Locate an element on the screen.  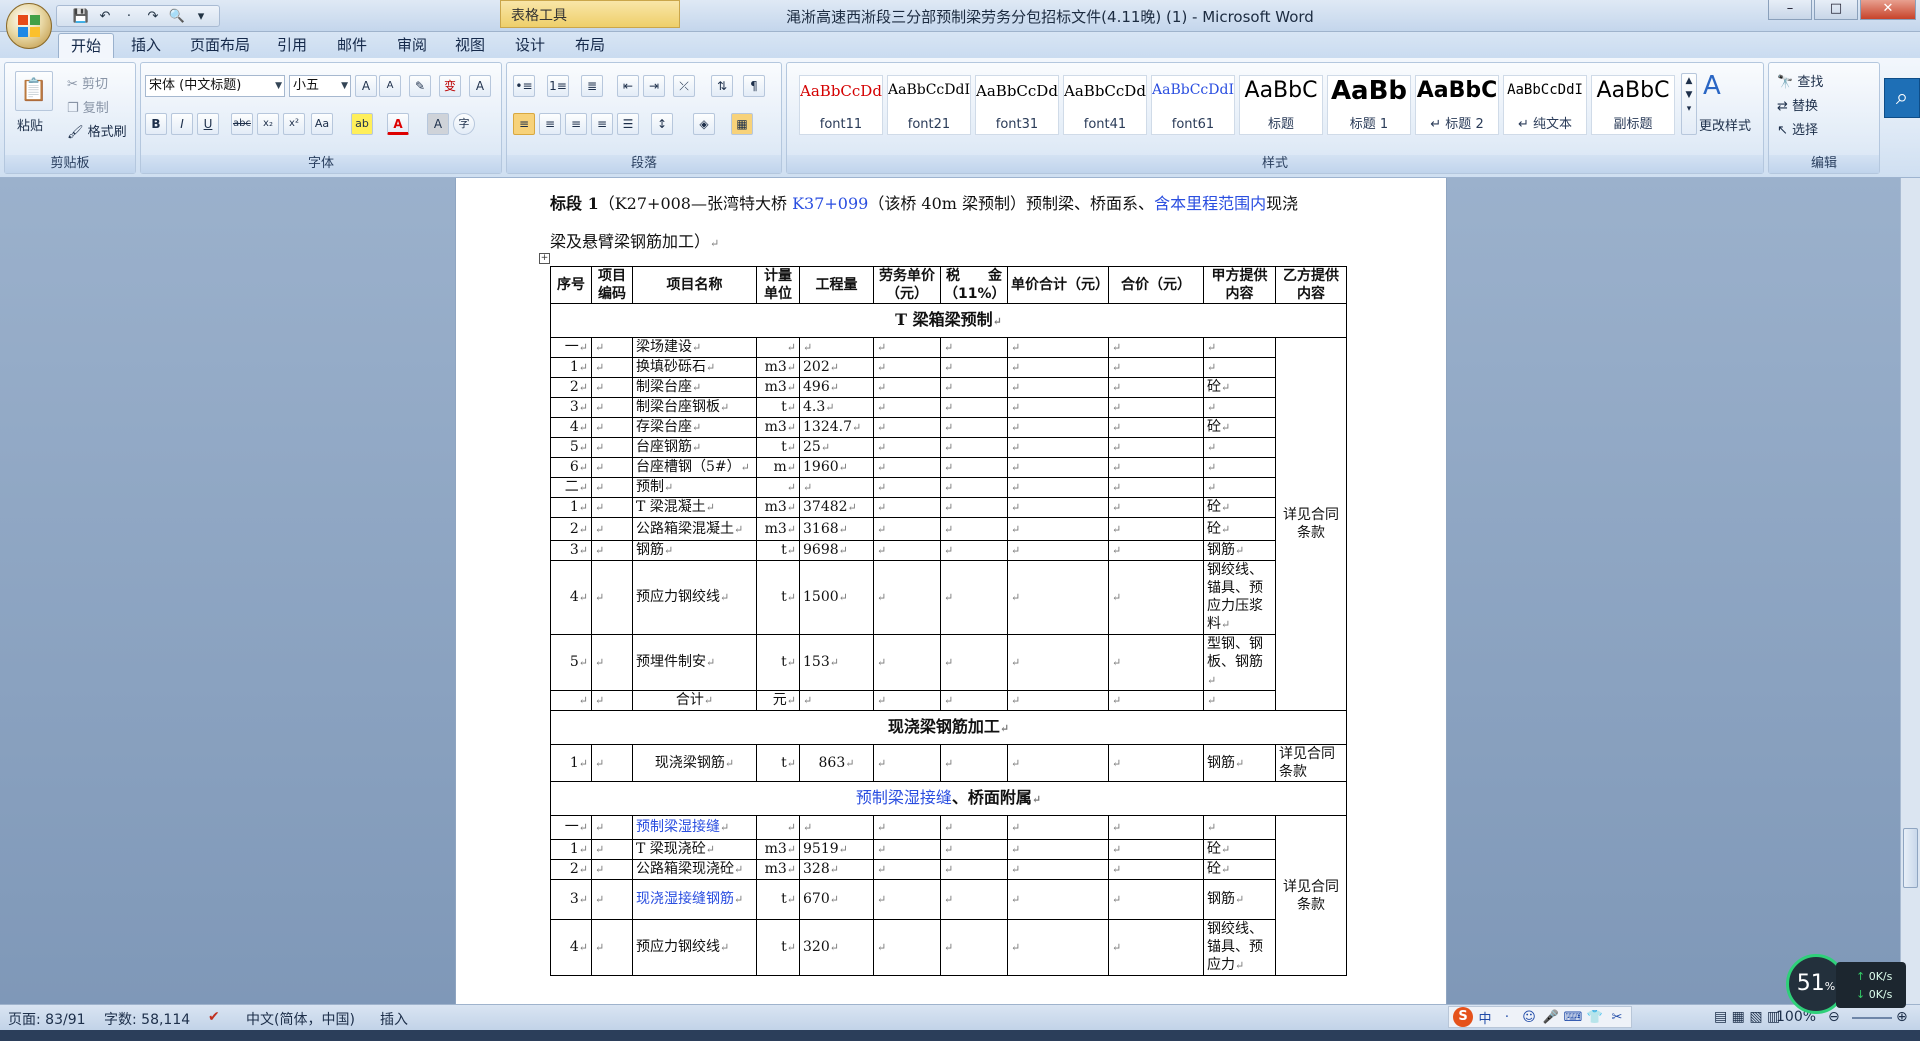
ime-mode-icon: 中 is located at coordinates (1485, 1017).